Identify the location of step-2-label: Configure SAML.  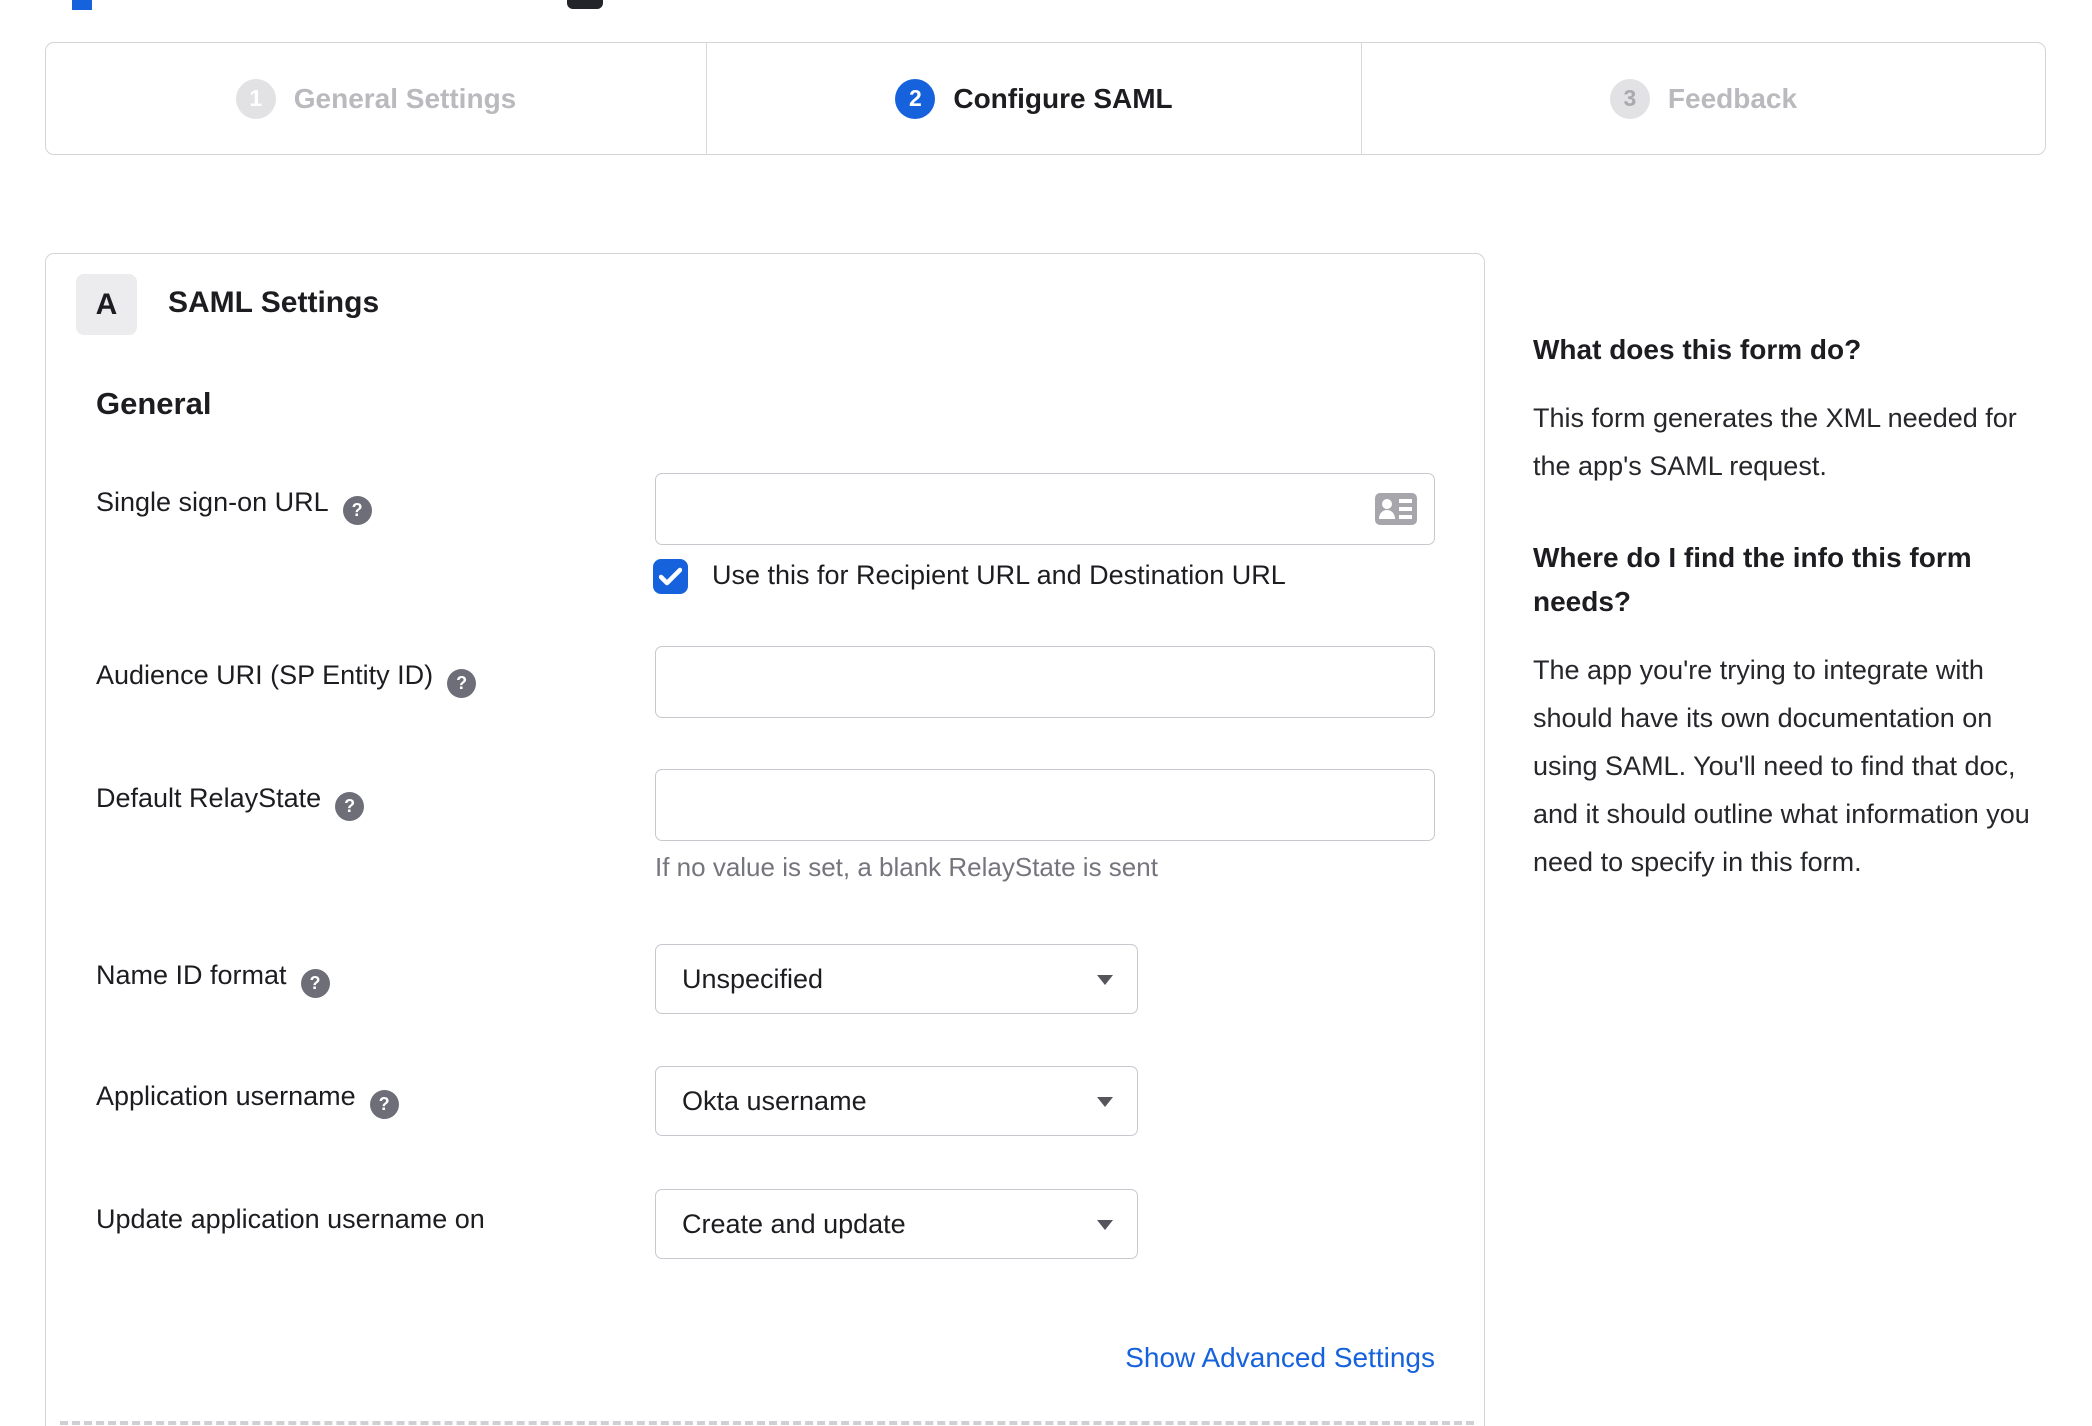
(1063, 98).